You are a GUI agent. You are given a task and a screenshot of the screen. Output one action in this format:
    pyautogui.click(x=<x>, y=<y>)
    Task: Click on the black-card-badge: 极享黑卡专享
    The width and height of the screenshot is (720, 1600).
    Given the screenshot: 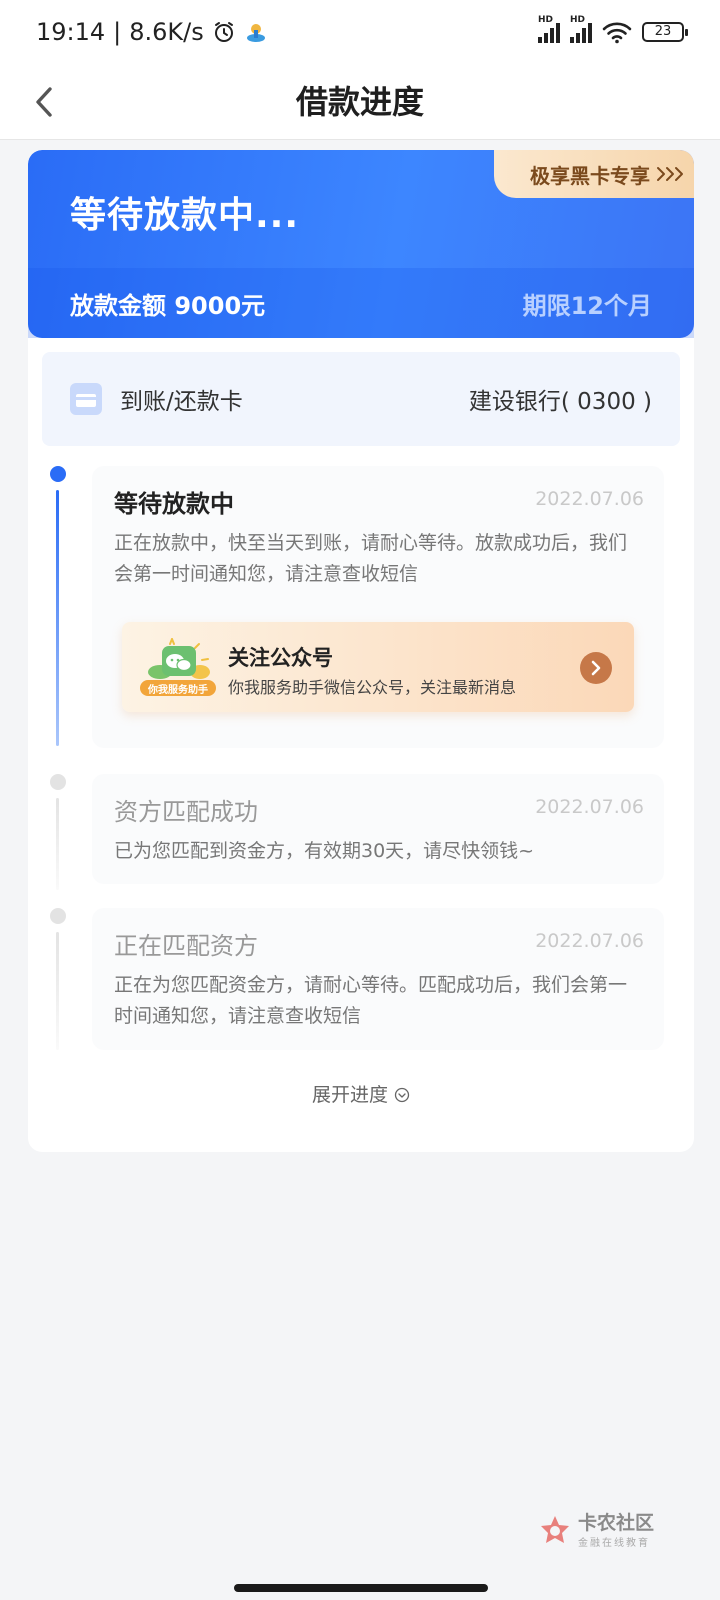 What is the action you would take?
    pyautogui.click(x=594, y=174)
    